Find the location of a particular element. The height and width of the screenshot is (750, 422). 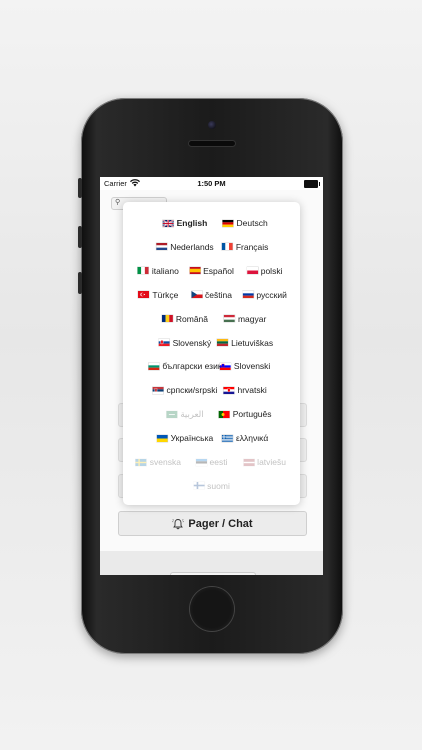

language-option-fr: Français is located at coordinates (245, 246).